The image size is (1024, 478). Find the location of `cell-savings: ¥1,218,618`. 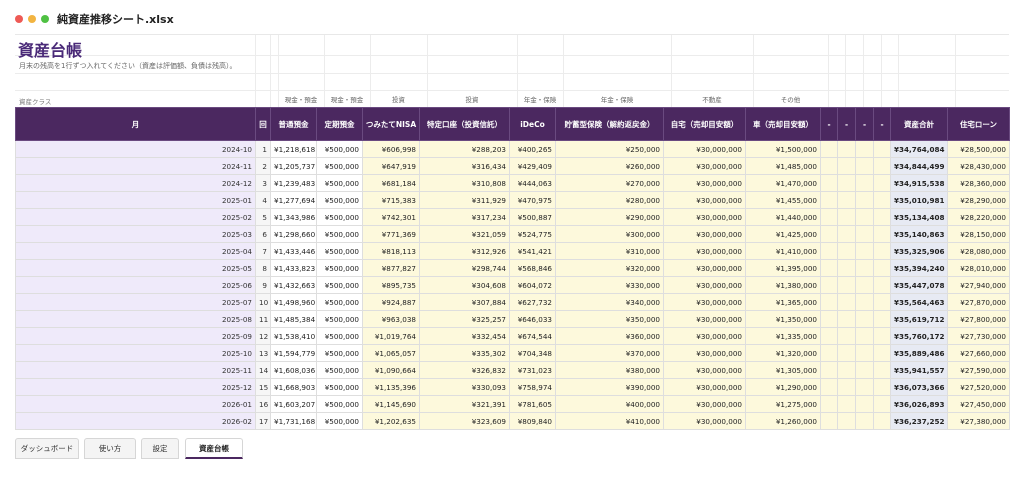

cell-savings: ¥1,218,618 is located at coordinates (293, 149).